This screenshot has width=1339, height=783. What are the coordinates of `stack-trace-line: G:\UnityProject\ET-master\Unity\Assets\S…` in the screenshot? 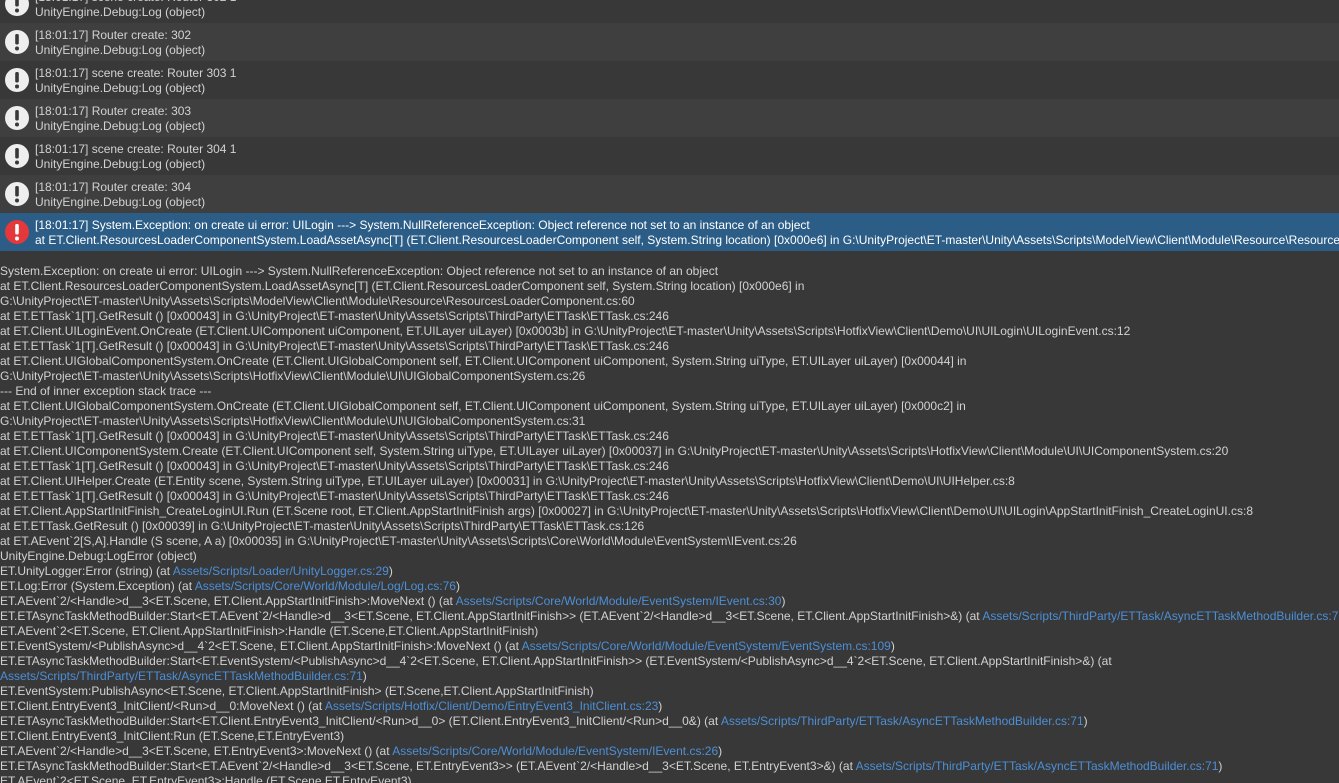 It's located at (292, 376).